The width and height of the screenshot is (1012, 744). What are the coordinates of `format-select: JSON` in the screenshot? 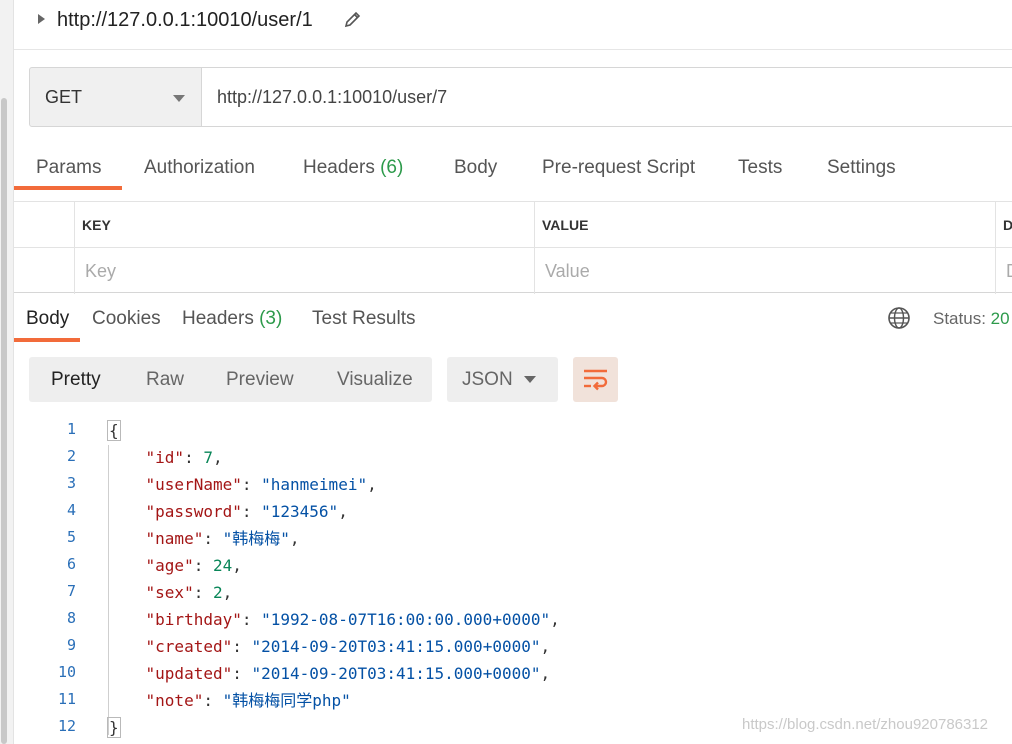 It's located at (502, 379).